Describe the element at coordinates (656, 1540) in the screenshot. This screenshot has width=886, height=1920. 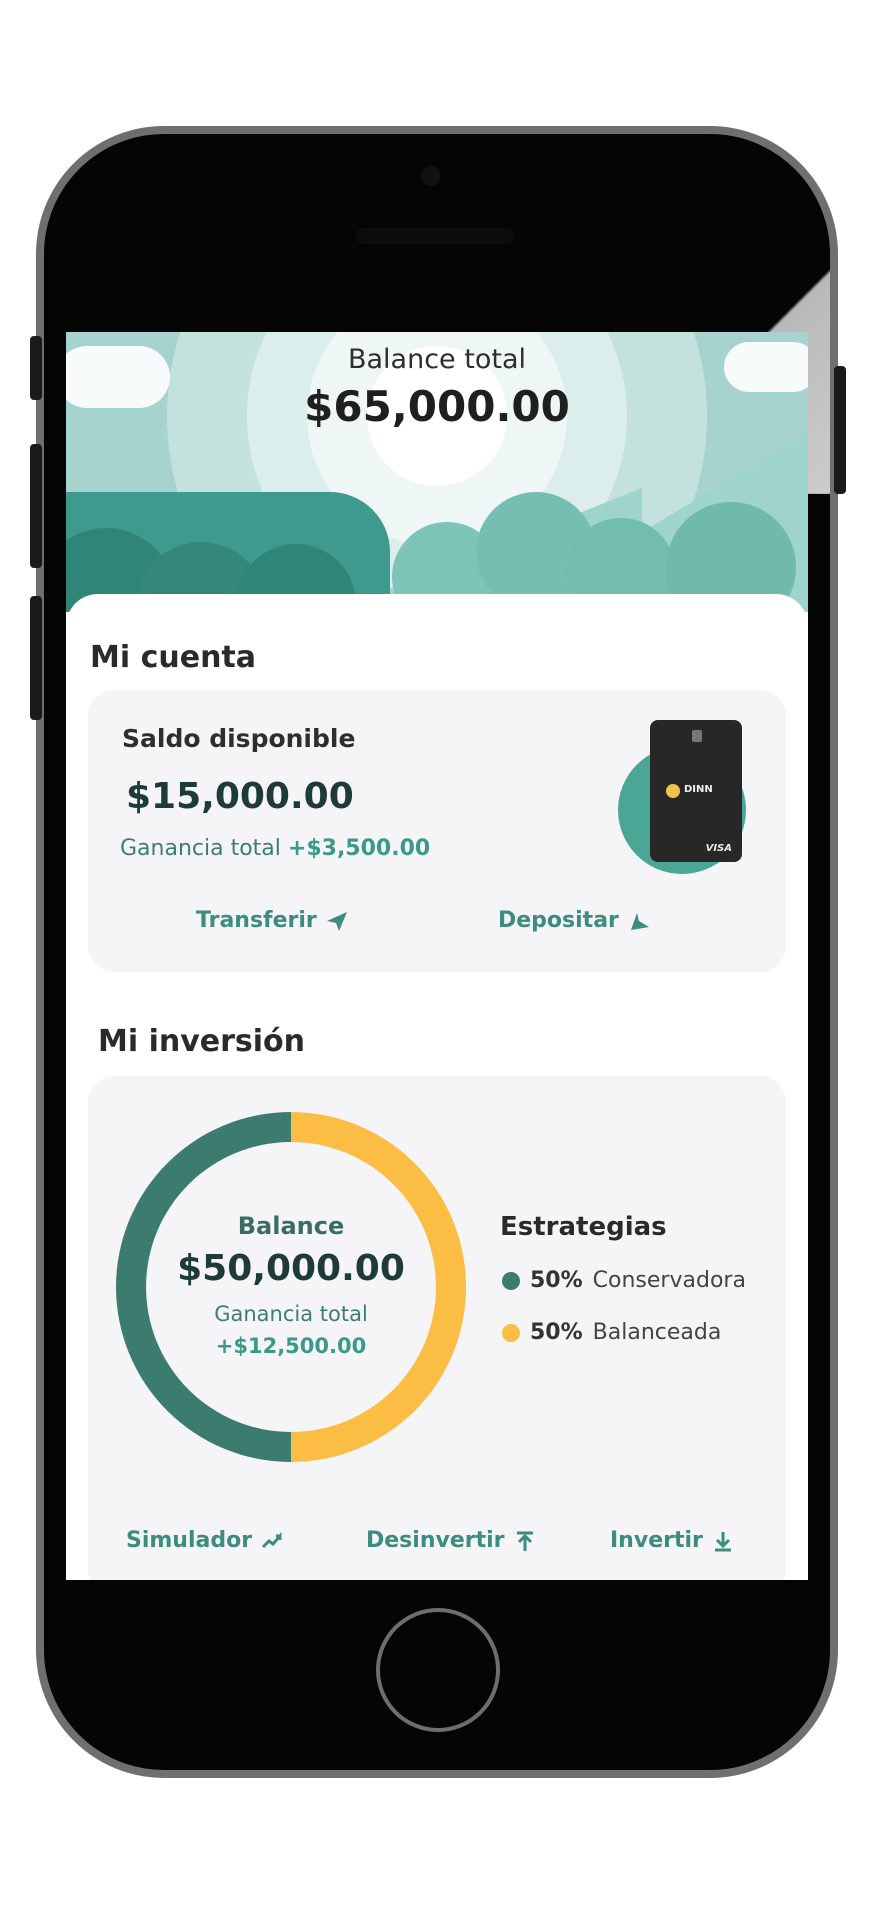
I see `invest-button-label: Invertir` at that location.